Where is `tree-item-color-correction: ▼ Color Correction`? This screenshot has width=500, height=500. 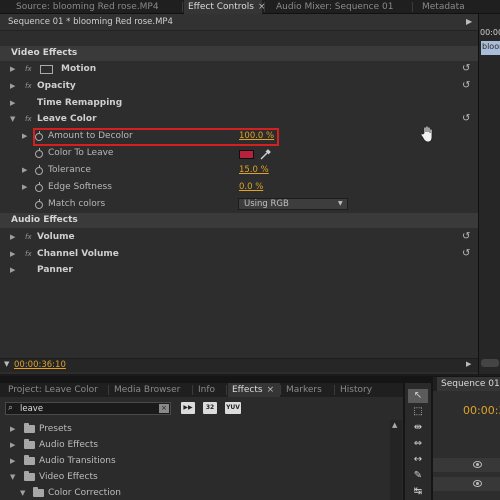
tree-item-color-correction: ▼ Color Correction is located at coordinates (201, 493).